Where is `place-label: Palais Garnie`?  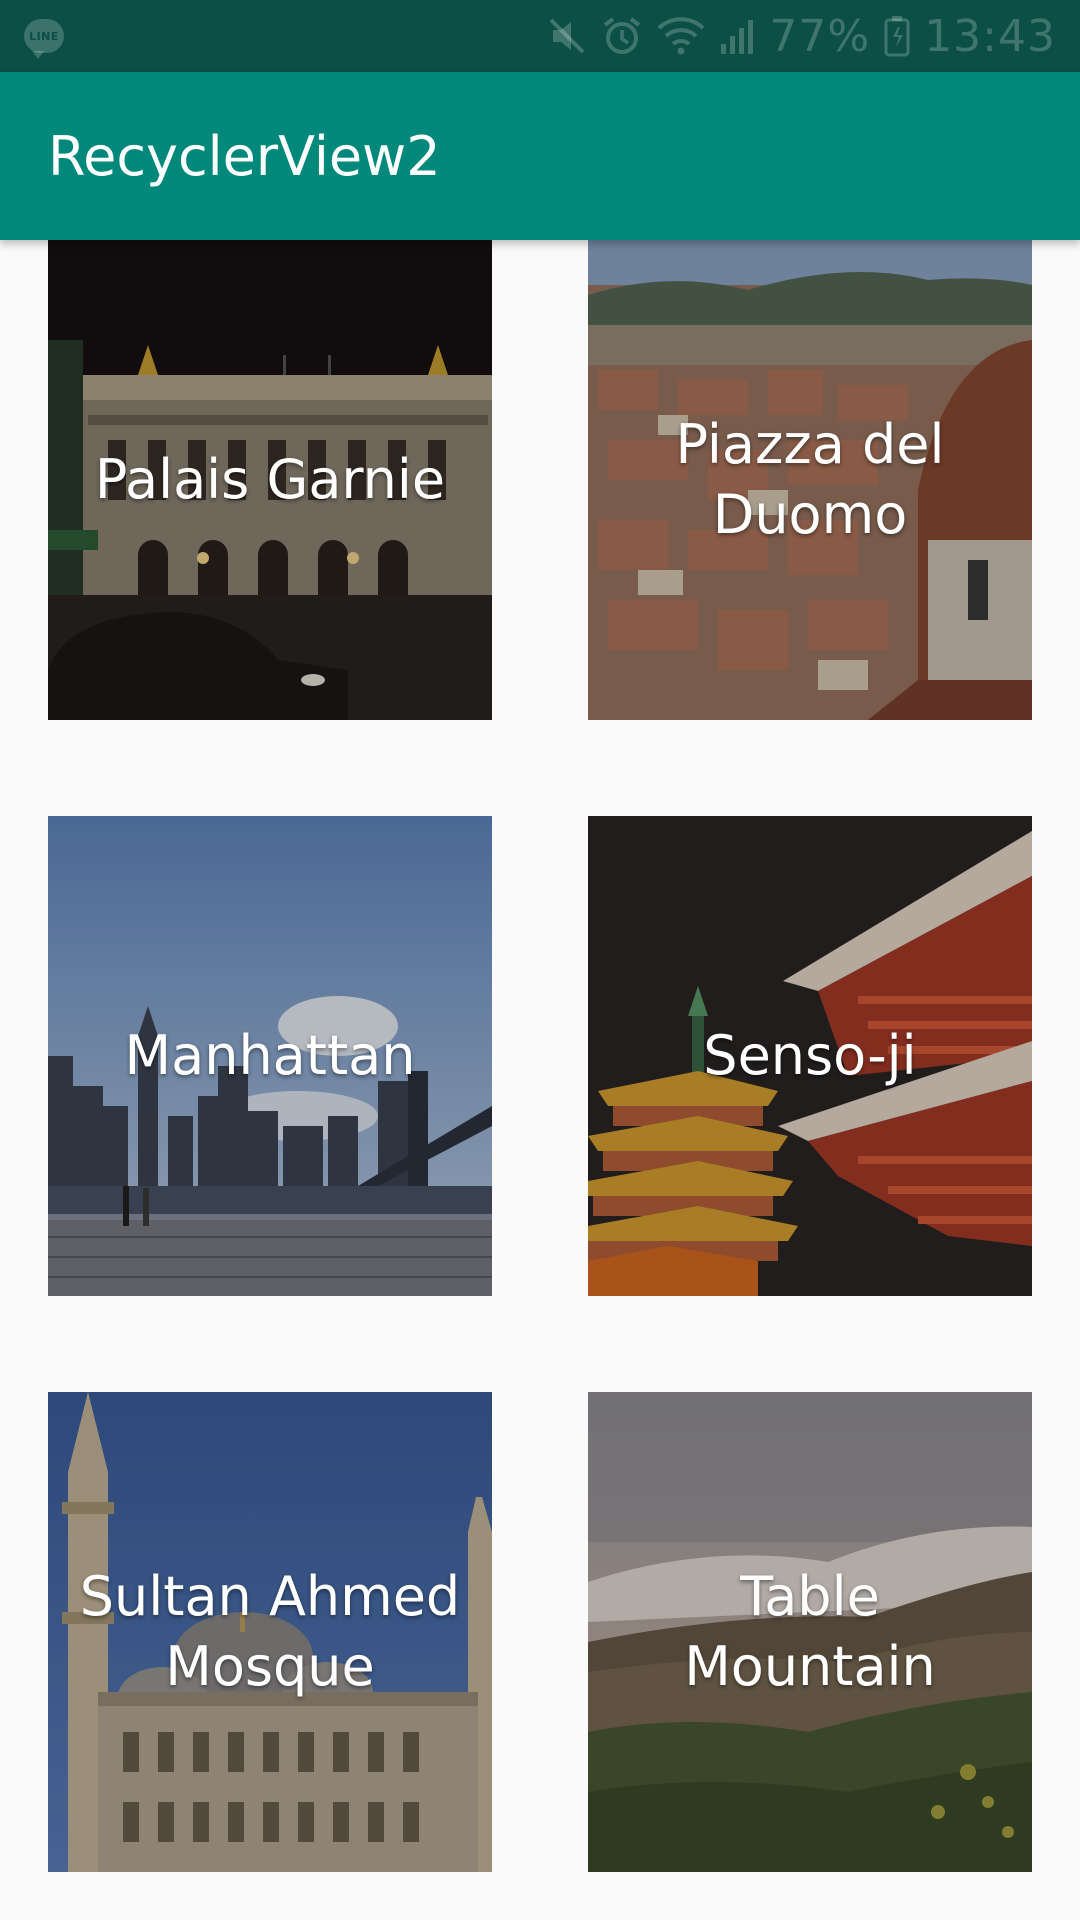
place-label: Palais Garnie is located at coordinates (270, 479).